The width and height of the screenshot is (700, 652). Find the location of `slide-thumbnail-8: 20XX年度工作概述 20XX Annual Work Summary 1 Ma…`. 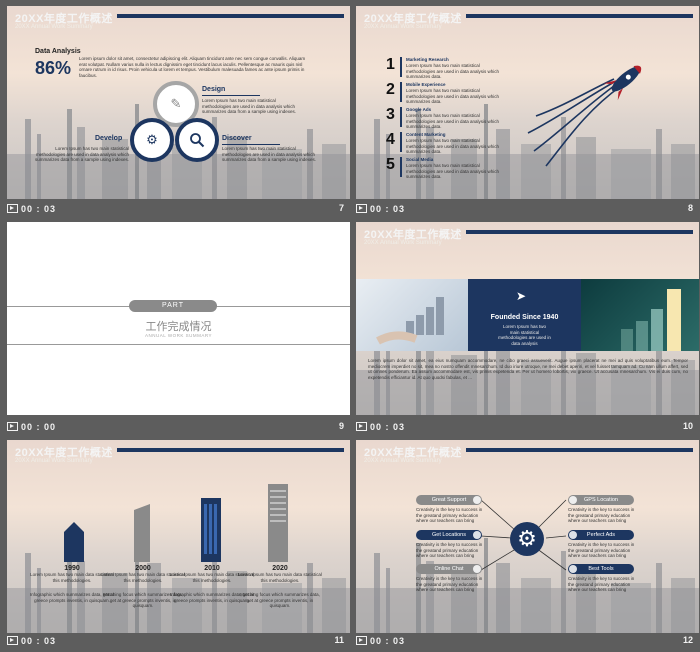

slide-thumbnail-8: 20XX年度工作概述 20XX Annual Work Summary 1 Ma… is located at coordinates (527, 102).